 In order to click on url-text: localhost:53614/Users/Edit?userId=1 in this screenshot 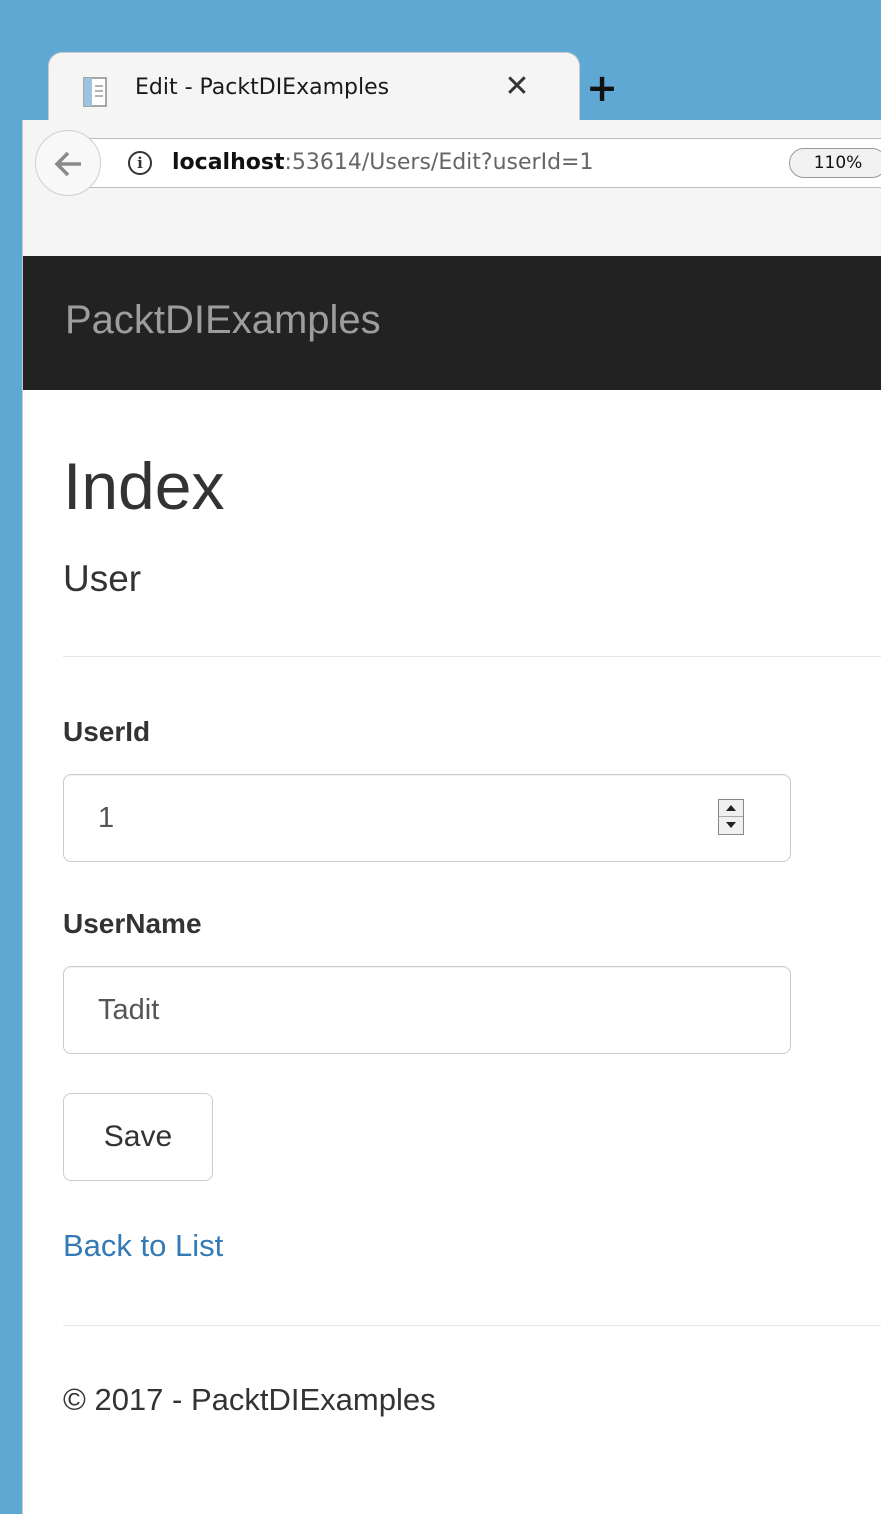, I will do `click(382, 162)`.